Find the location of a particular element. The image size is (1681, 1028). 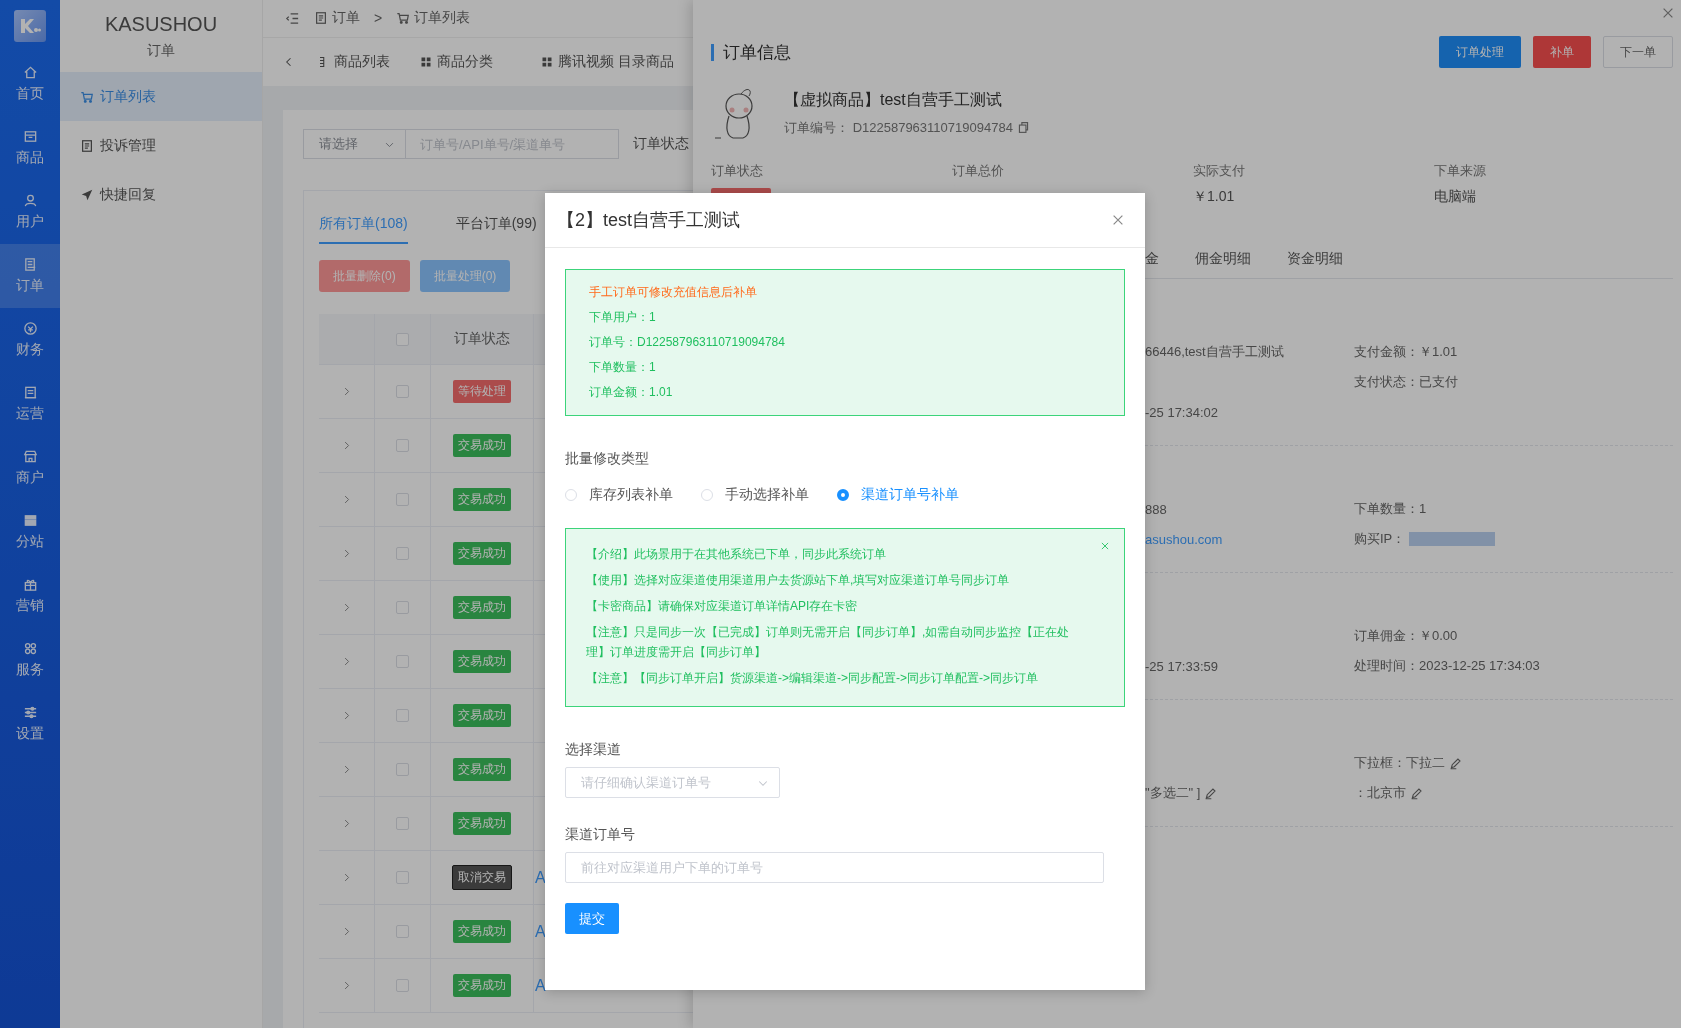

home-icon is located at coordinates (30, 72).